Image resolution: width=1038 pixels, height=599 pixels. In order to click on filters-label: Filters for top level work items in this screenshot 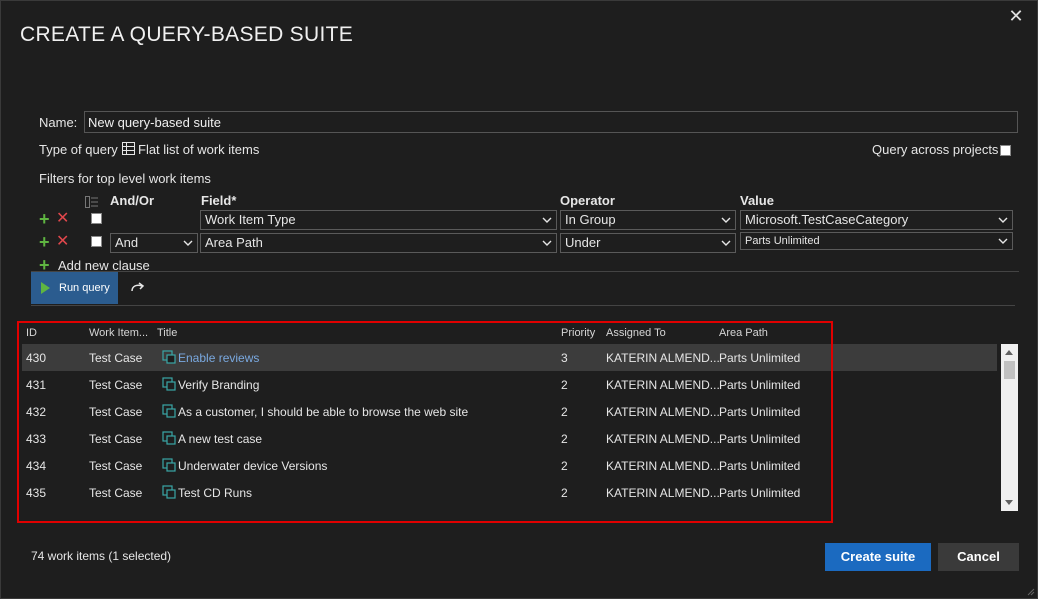, I will do `click(125, 178)`.